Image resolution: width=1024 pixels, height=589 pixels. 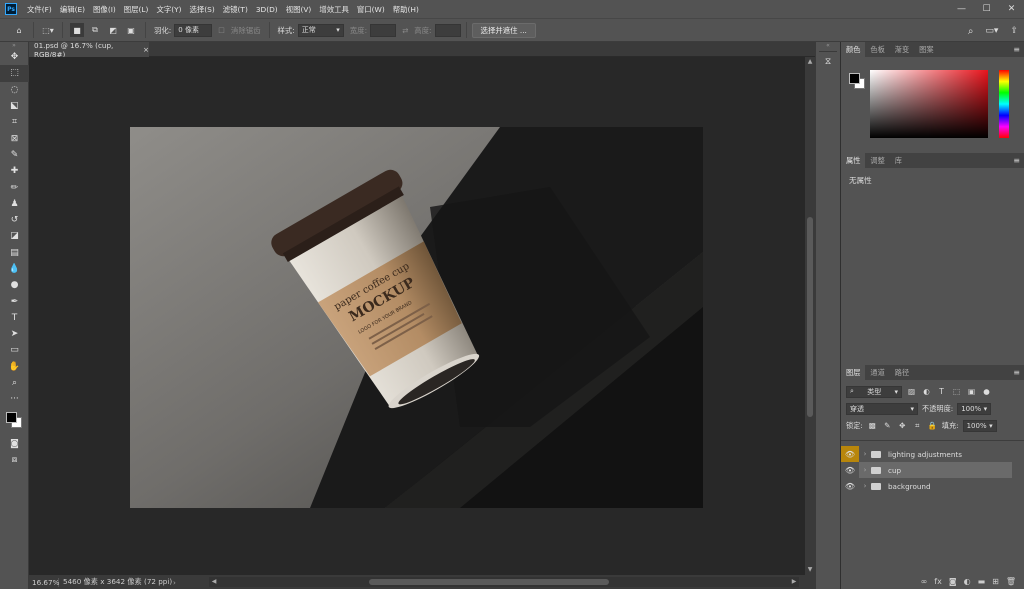 I want to click on hand-tool-icon: ✋, so click(x=14, y=367).